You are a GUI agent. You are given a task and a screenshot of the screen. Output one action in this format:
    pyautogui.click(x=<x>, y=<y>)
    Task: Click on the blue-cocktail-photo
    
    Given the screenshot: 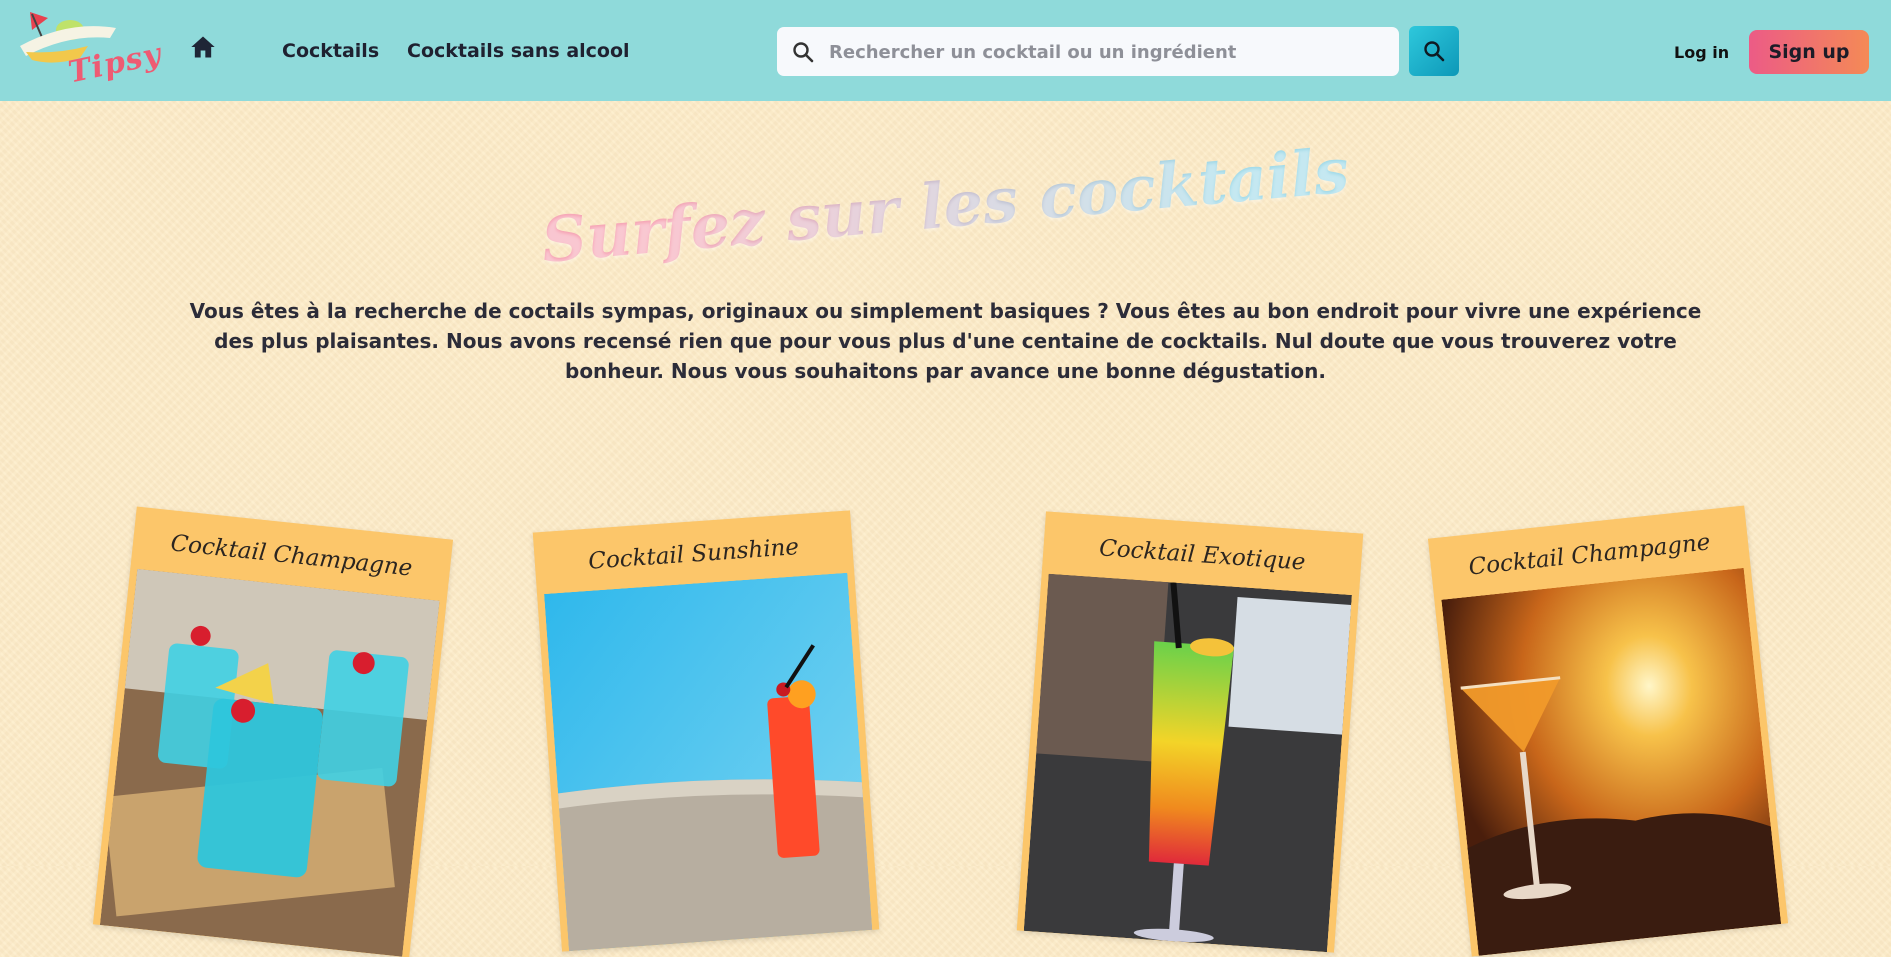 What is the action you would take?
    pyautogui.click(x=269, y=762)
    